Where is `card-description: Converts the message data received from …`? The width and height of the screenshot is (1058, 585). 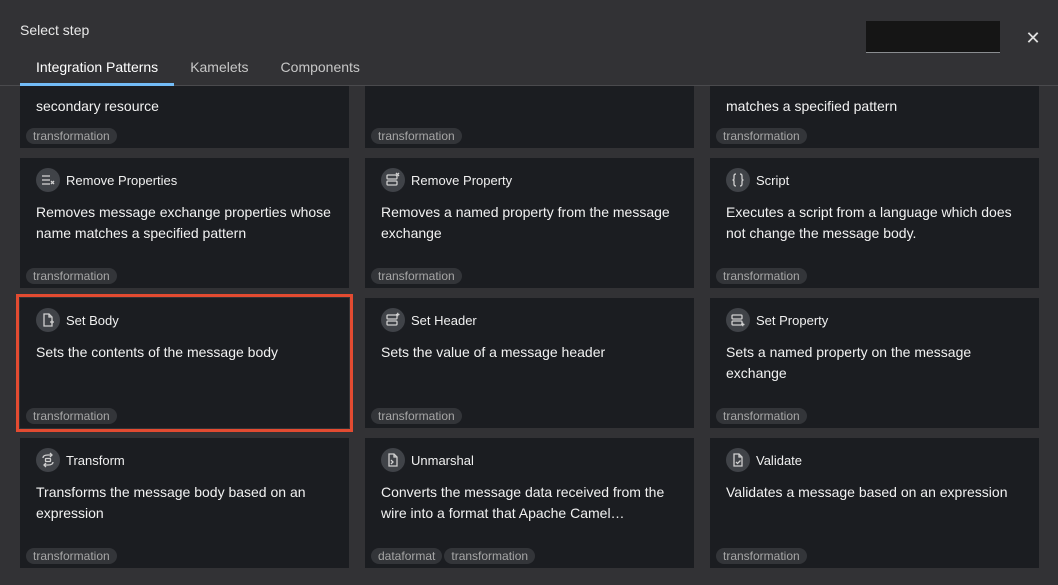
card-description: Converts the message data received from … is located at coordinates (523, 502).